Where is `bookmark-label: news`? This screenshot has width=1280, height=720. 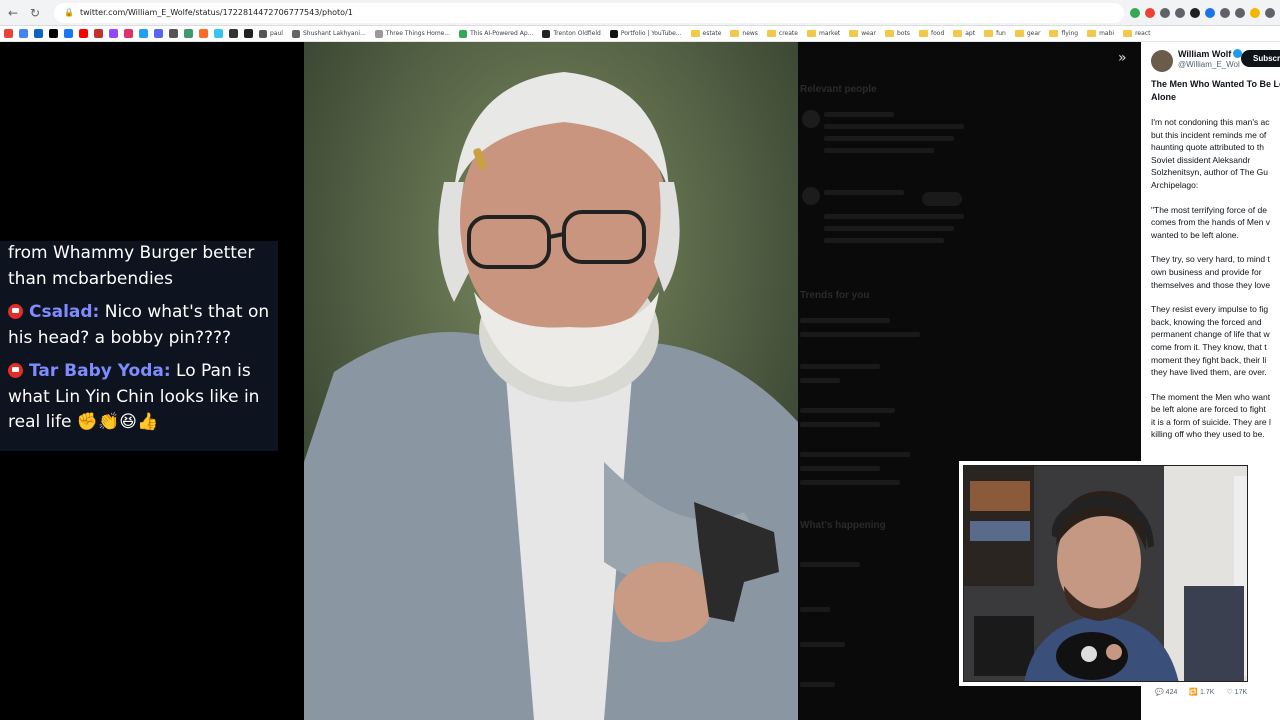 bookmark-label: news is located at coordinates (750, 33).